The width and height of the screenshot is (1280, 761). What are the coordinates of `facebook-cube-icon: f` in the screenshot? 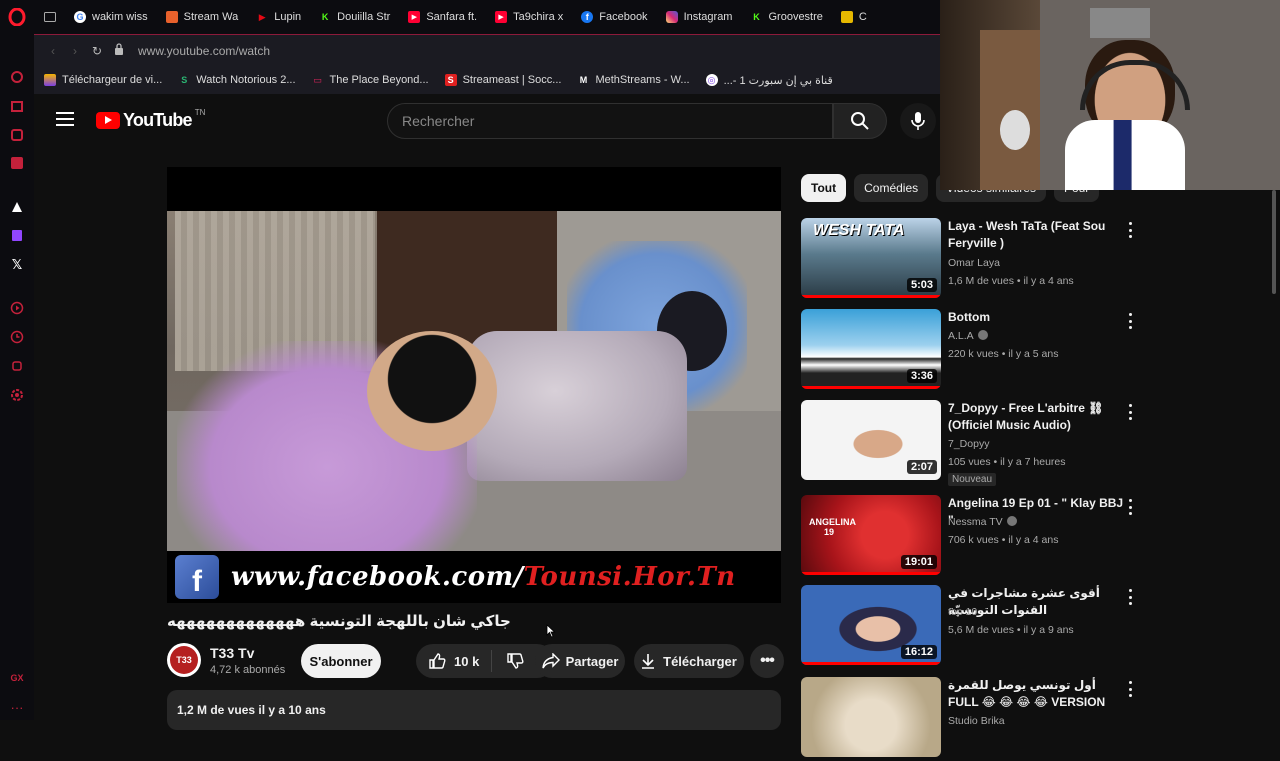 It's located at (197, 577).